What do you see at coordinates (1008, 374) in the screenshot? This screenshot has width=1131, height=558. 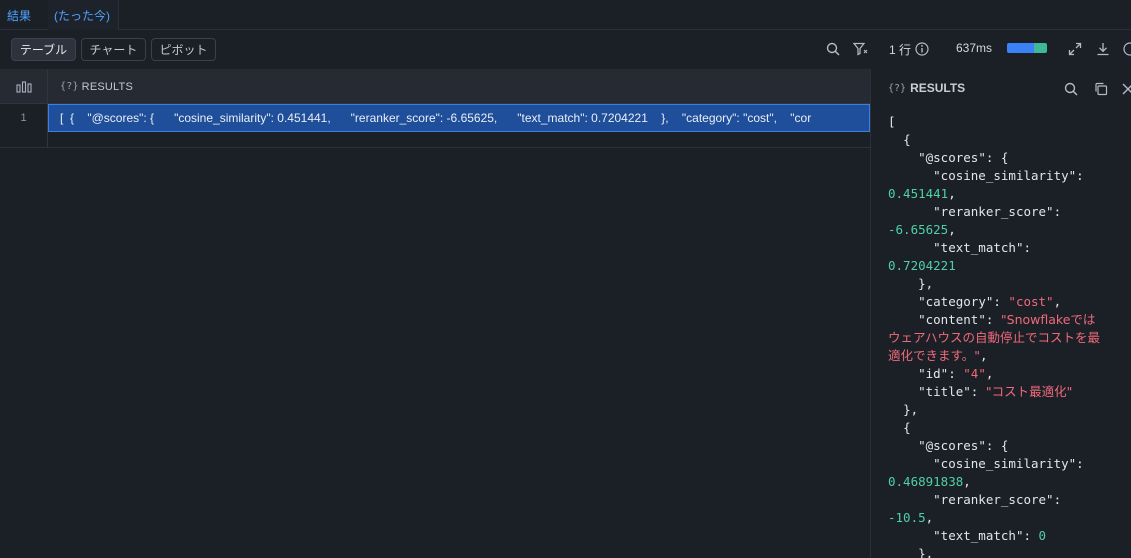 I see `json-line: "id": "4",` at bounding box center [1008, 374].